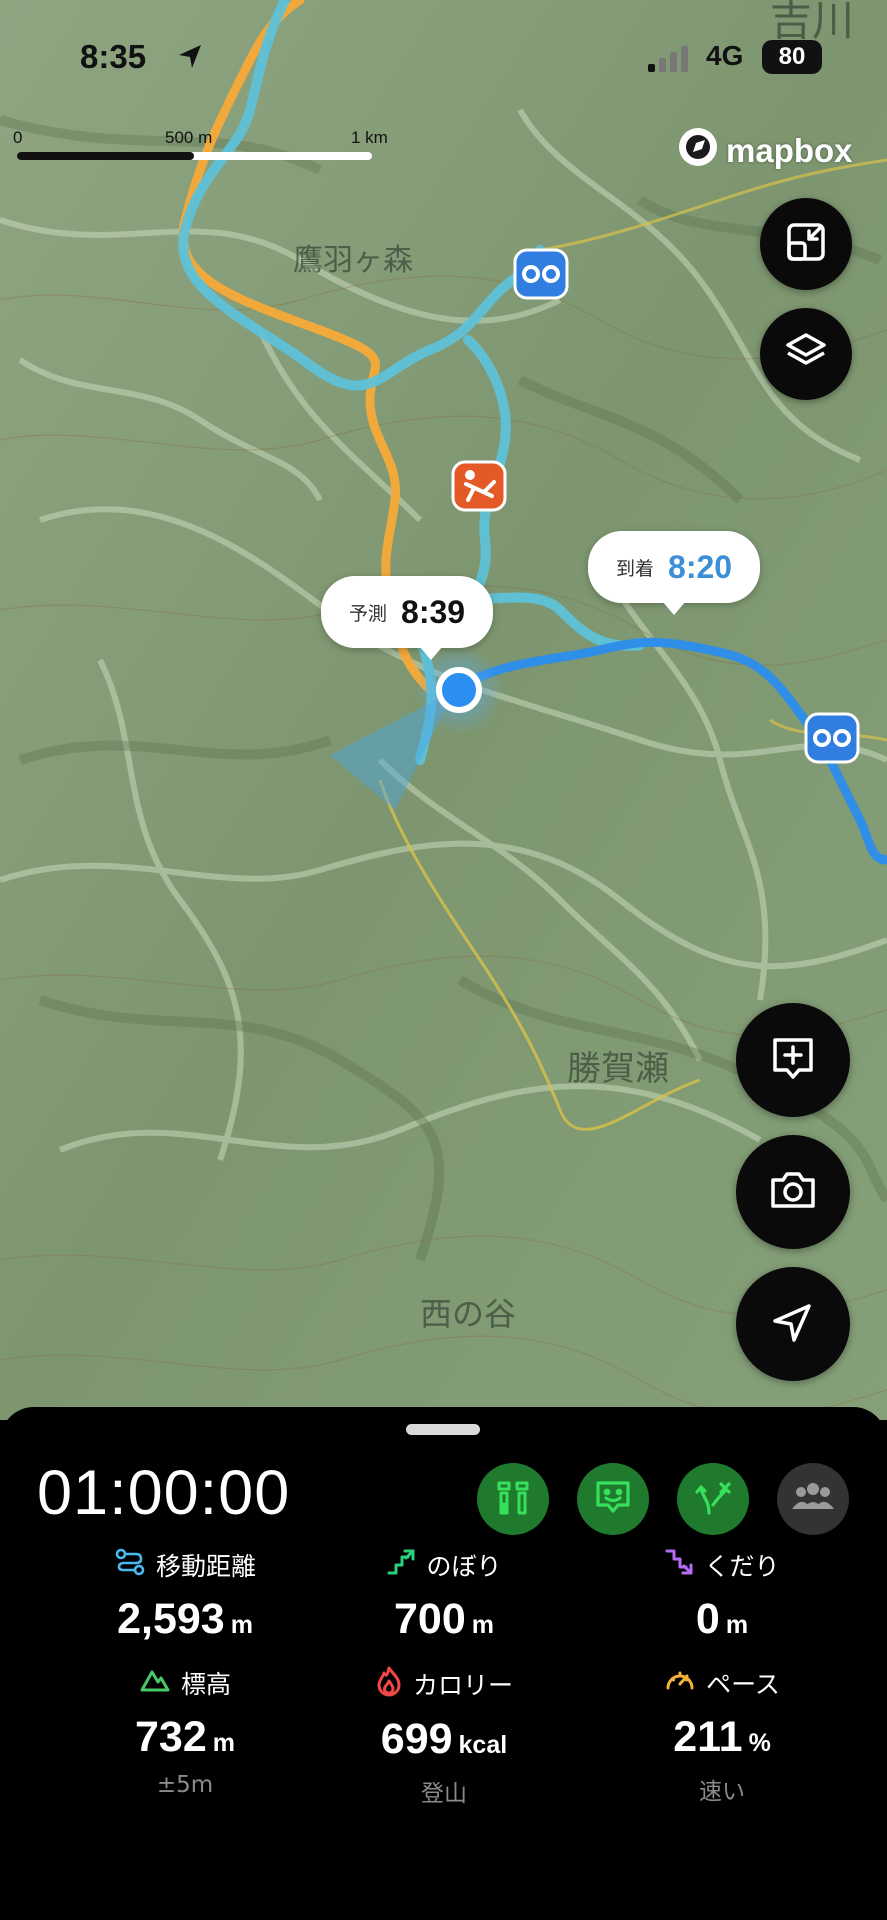 This screenshot has height=1920, width=887. I want to click on stat-value: 211, so click(708, 1737).